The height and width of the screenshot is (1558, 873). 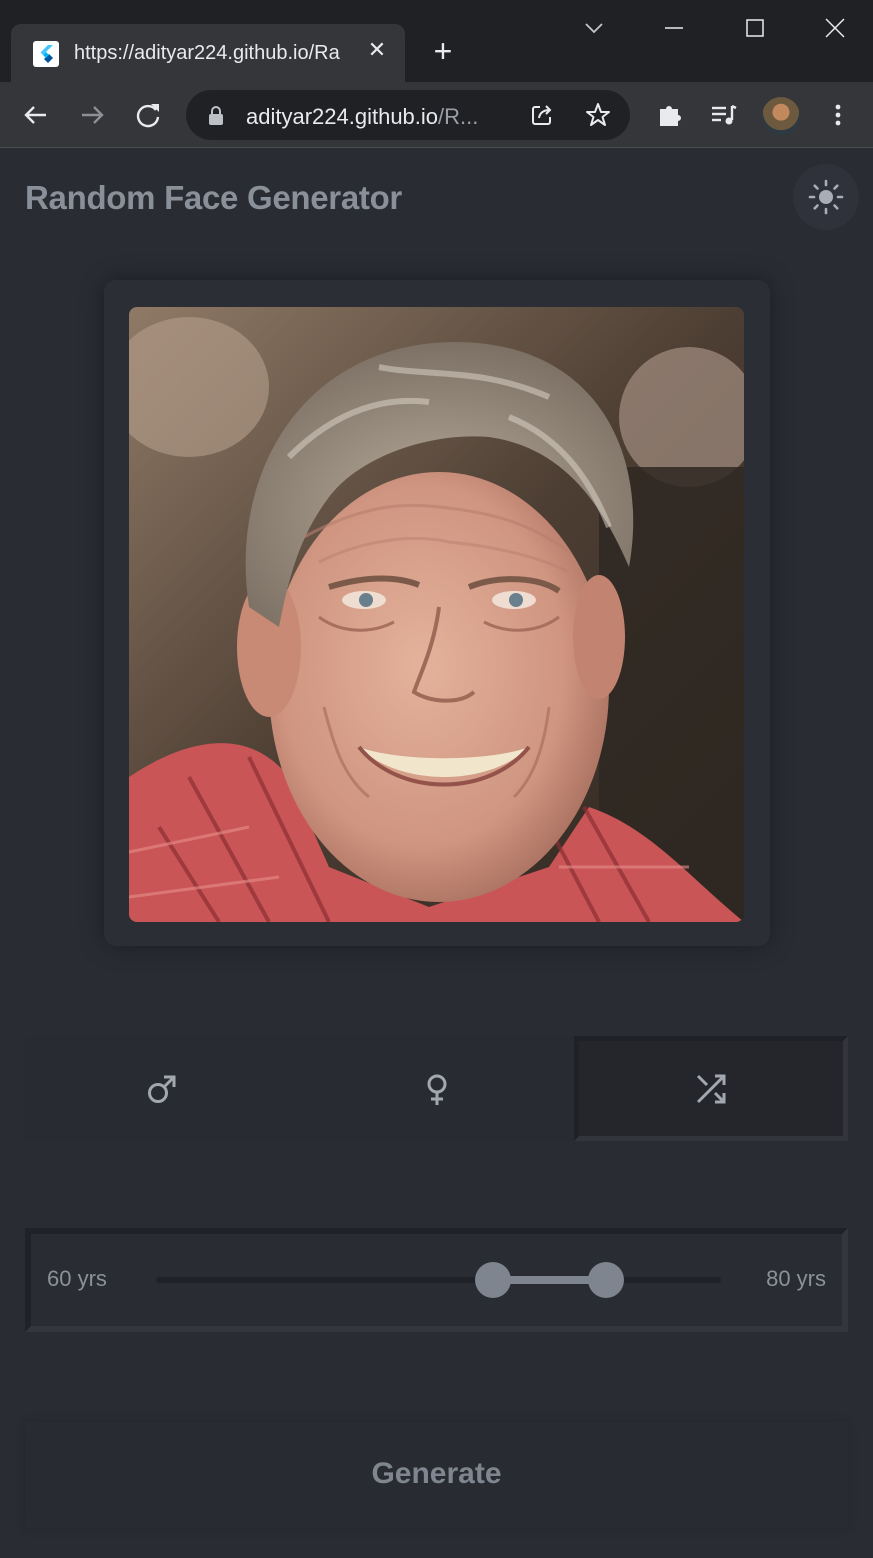 I want to click on slider-low-thumb, so click(x=493, y=1280).